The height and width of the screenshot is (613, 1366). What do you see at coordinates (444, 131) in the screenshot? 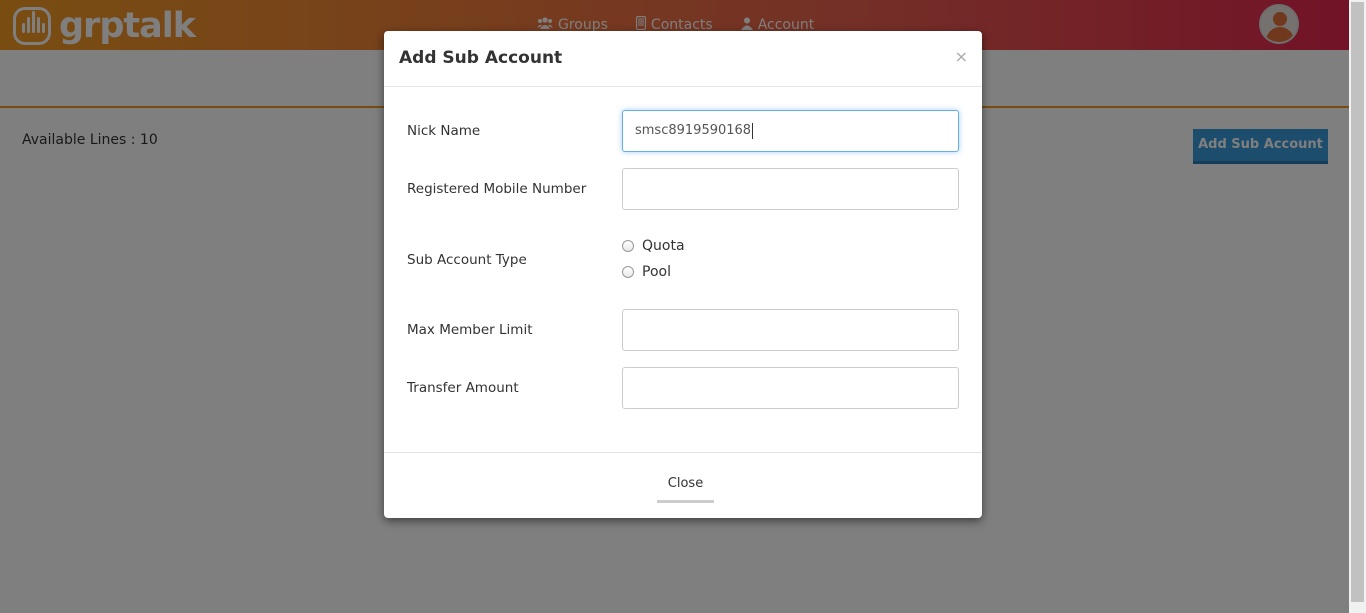
I see `nick-name-label: Nick Name` at bounding box center [444, 131].